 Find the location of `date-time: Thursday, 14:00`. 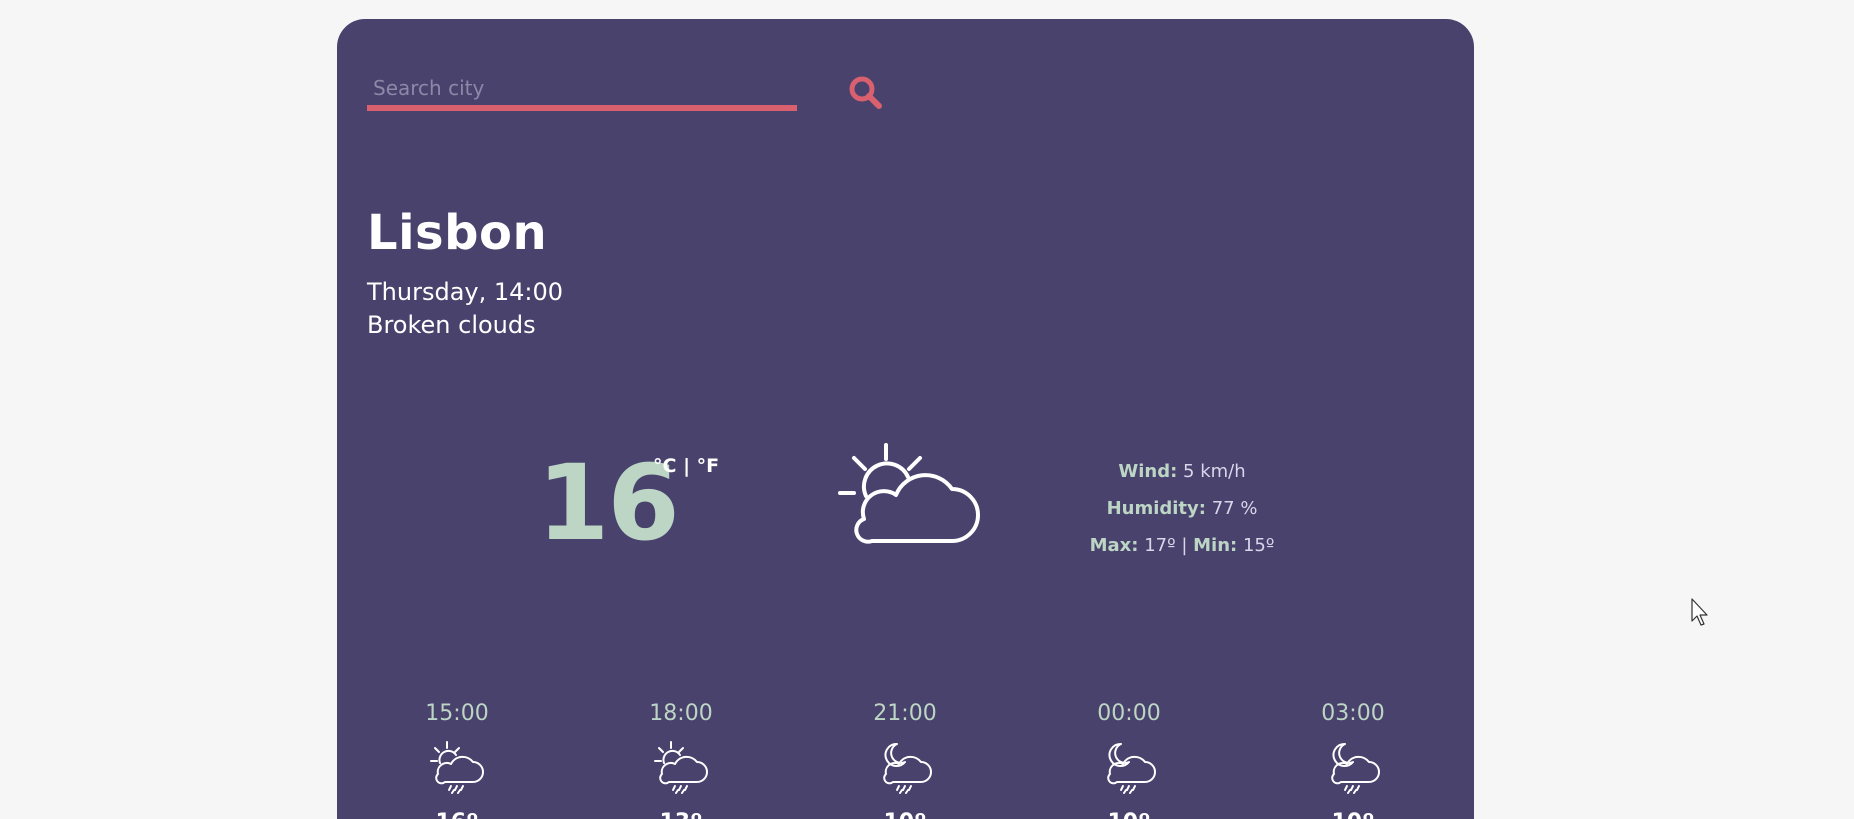

date-time: Thursday, 14:00 is located at coordinates (465, 292).